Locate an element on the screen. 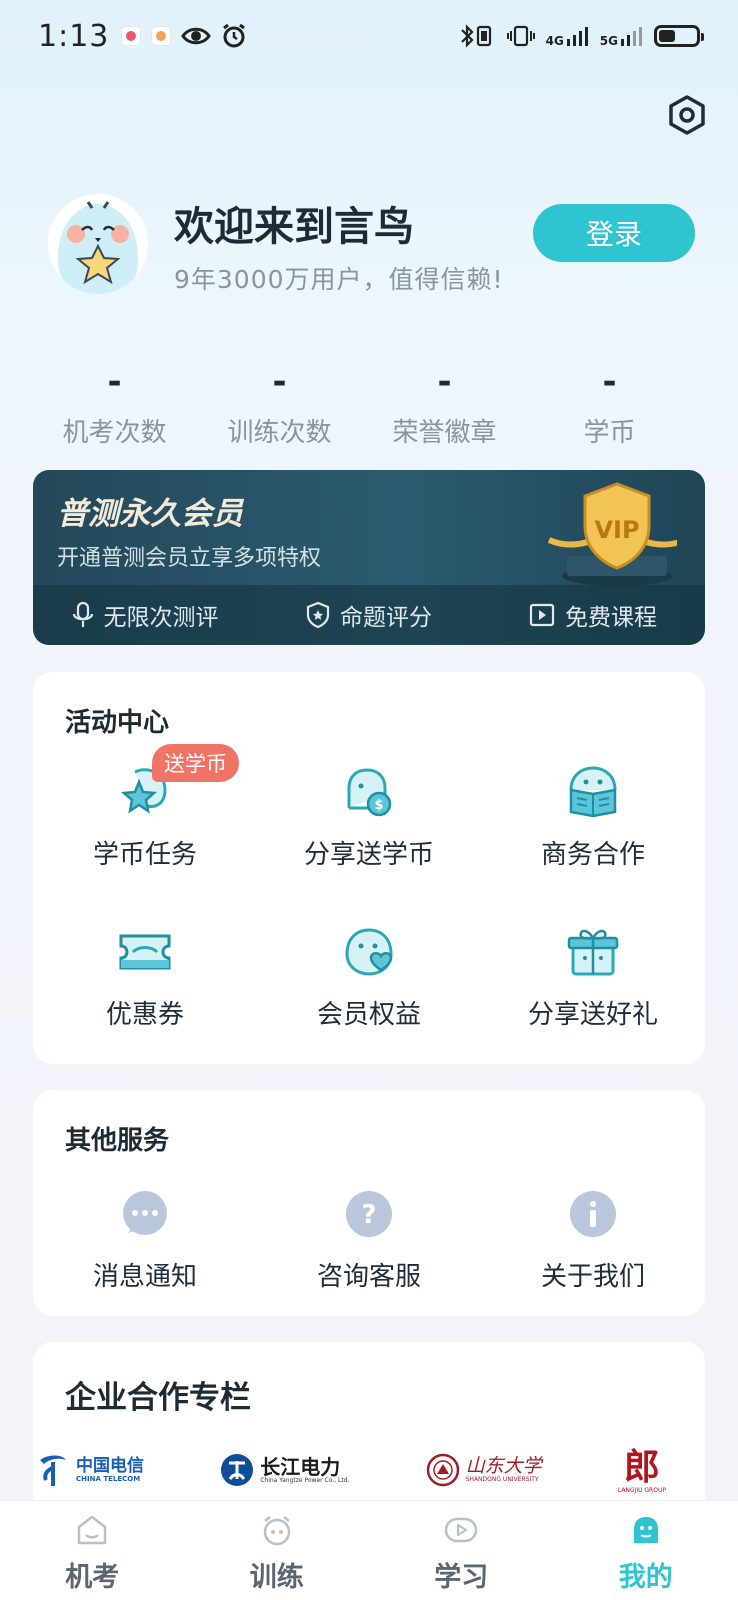 The height and width of the screenshot is (1600, 738). stat-coins: - 学币 is located at coordinates (609, 404).